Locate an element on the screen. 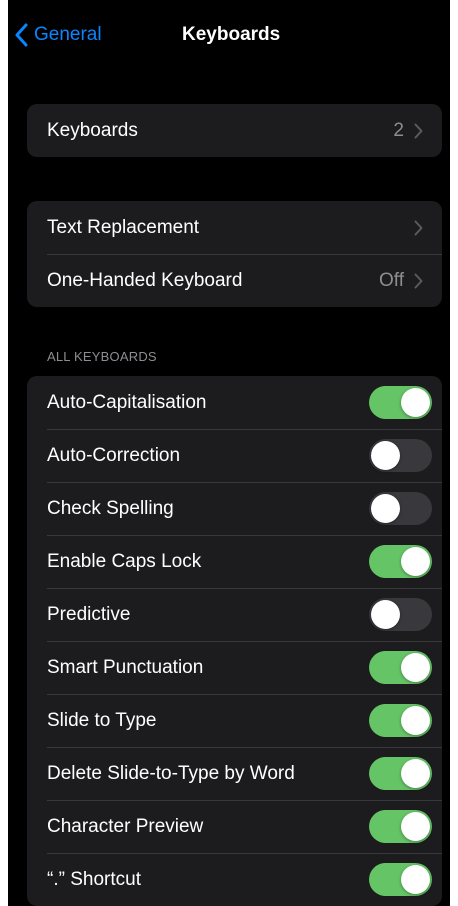  smart-punctuation-toggle is located at coordinates (400, 667).